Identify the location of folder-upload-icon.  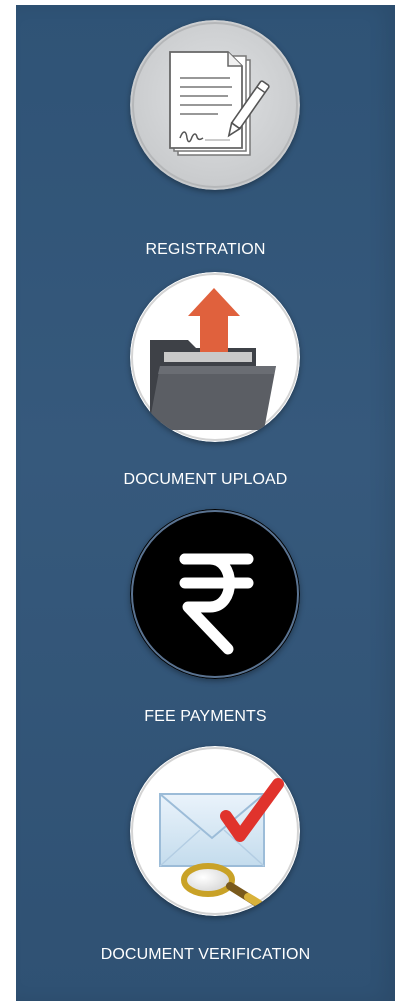
(215, 357).